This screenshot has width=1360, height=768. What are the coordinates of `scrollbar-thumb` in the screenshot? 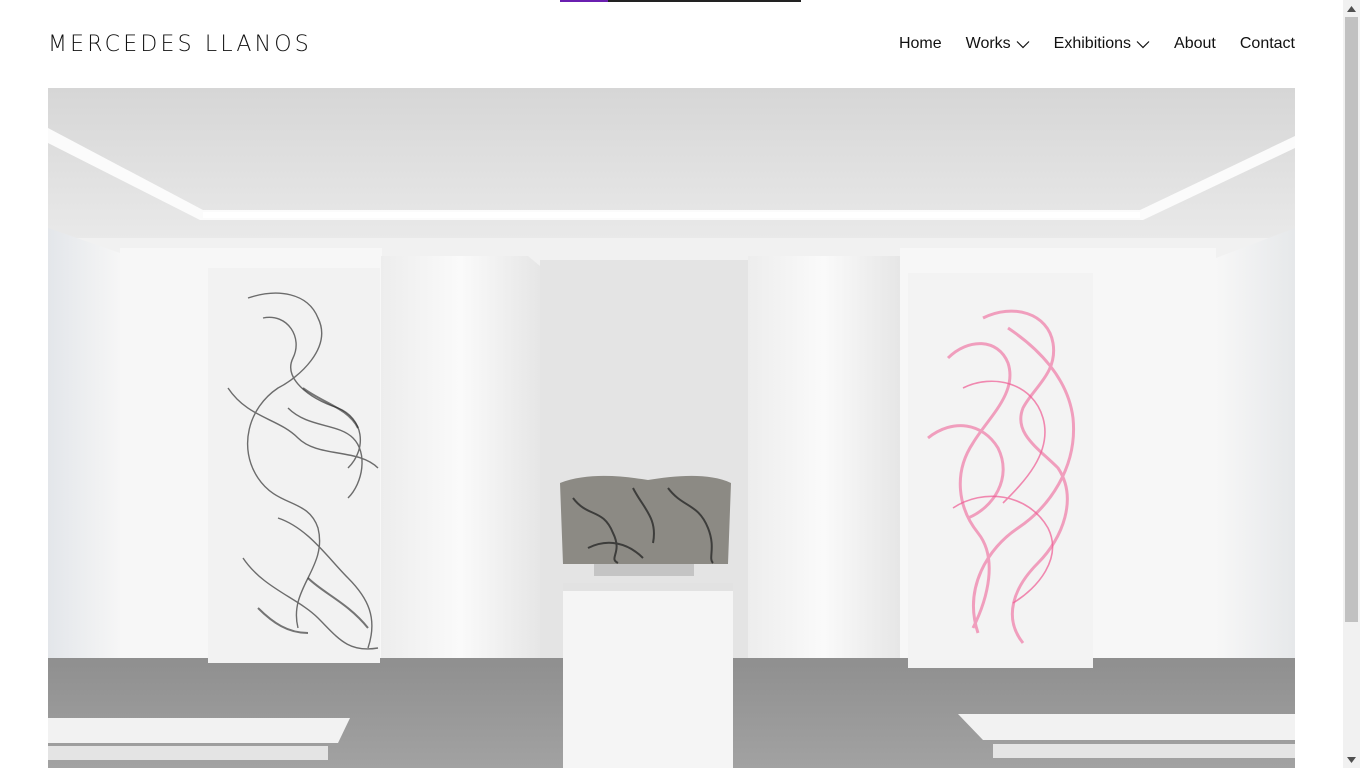 It's located at (1351, 319).